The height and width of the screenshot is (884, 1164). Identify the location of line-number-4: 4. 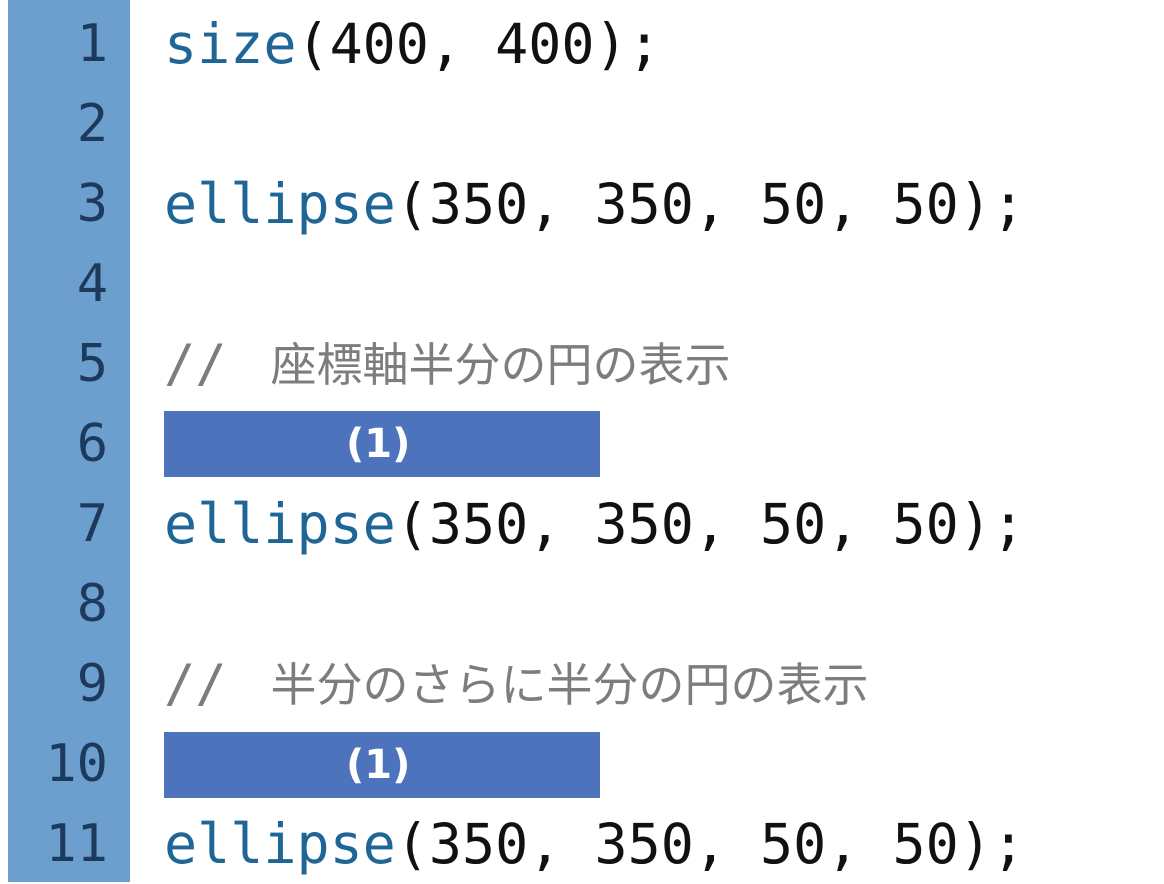
(92, 284).